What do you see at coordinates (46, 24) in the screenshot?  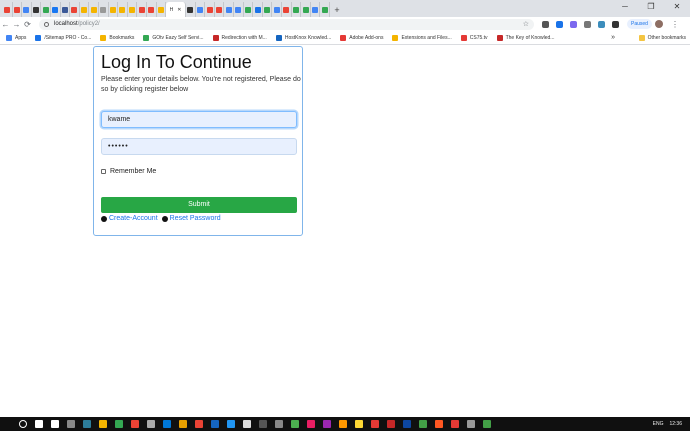 I see `info-icon` at bounding box center [46, 24].